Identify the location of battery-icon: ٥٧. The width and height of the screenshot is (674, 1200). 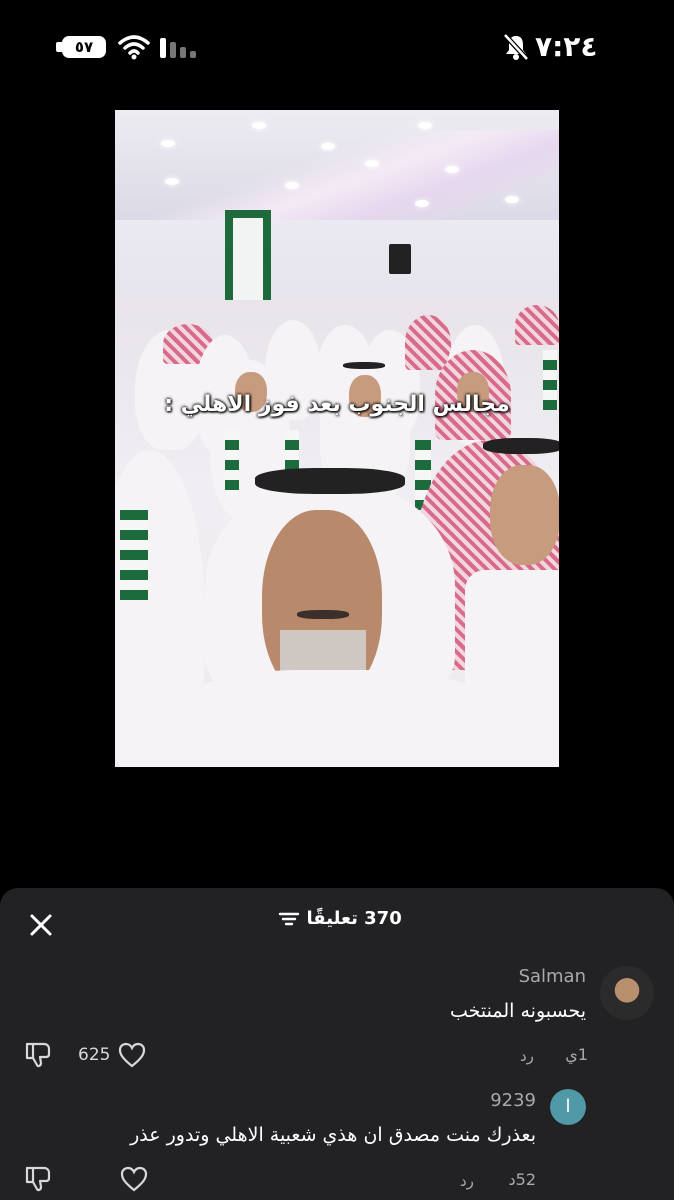
(84, 47).